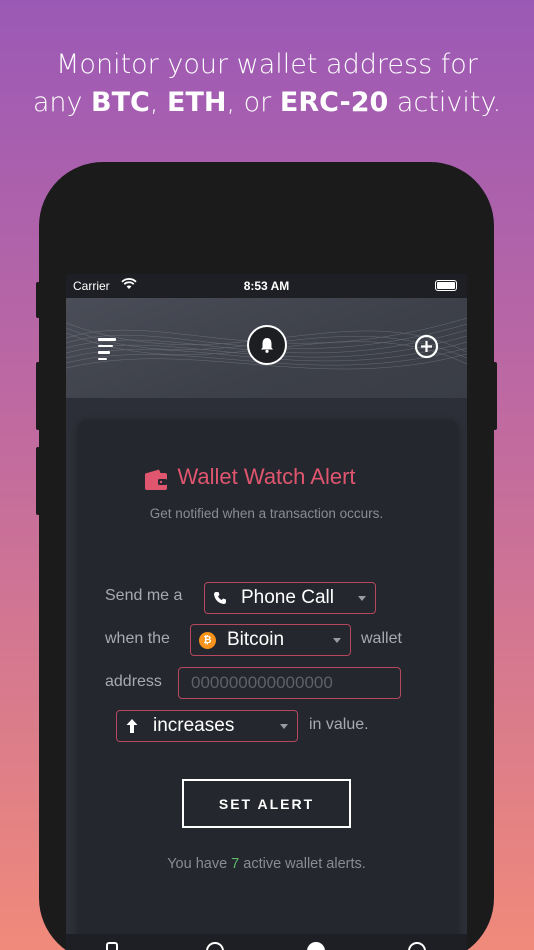  I want to click on volume-up-button, so click(38, 396).